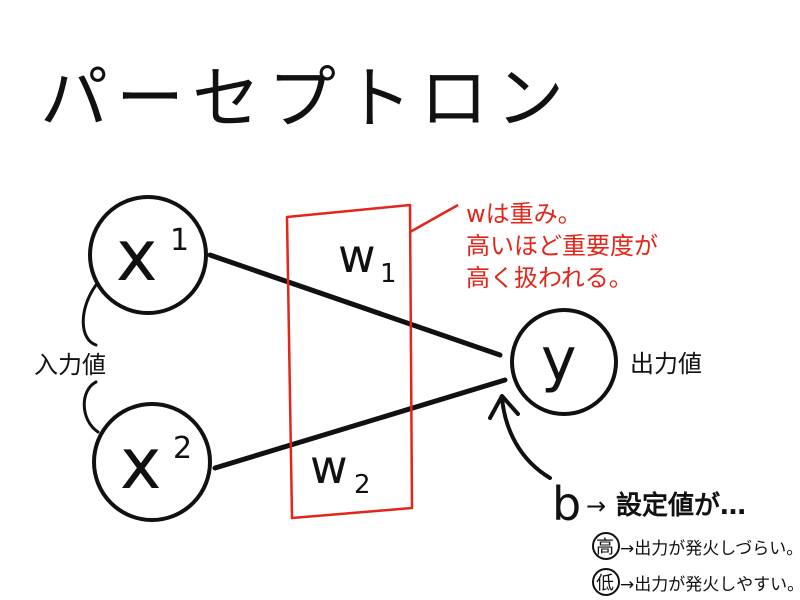 The width and height of the screenshot is (800, 600). I want to click on bias-high: 高 →出力が発火しづらい。, so click(696, 546).